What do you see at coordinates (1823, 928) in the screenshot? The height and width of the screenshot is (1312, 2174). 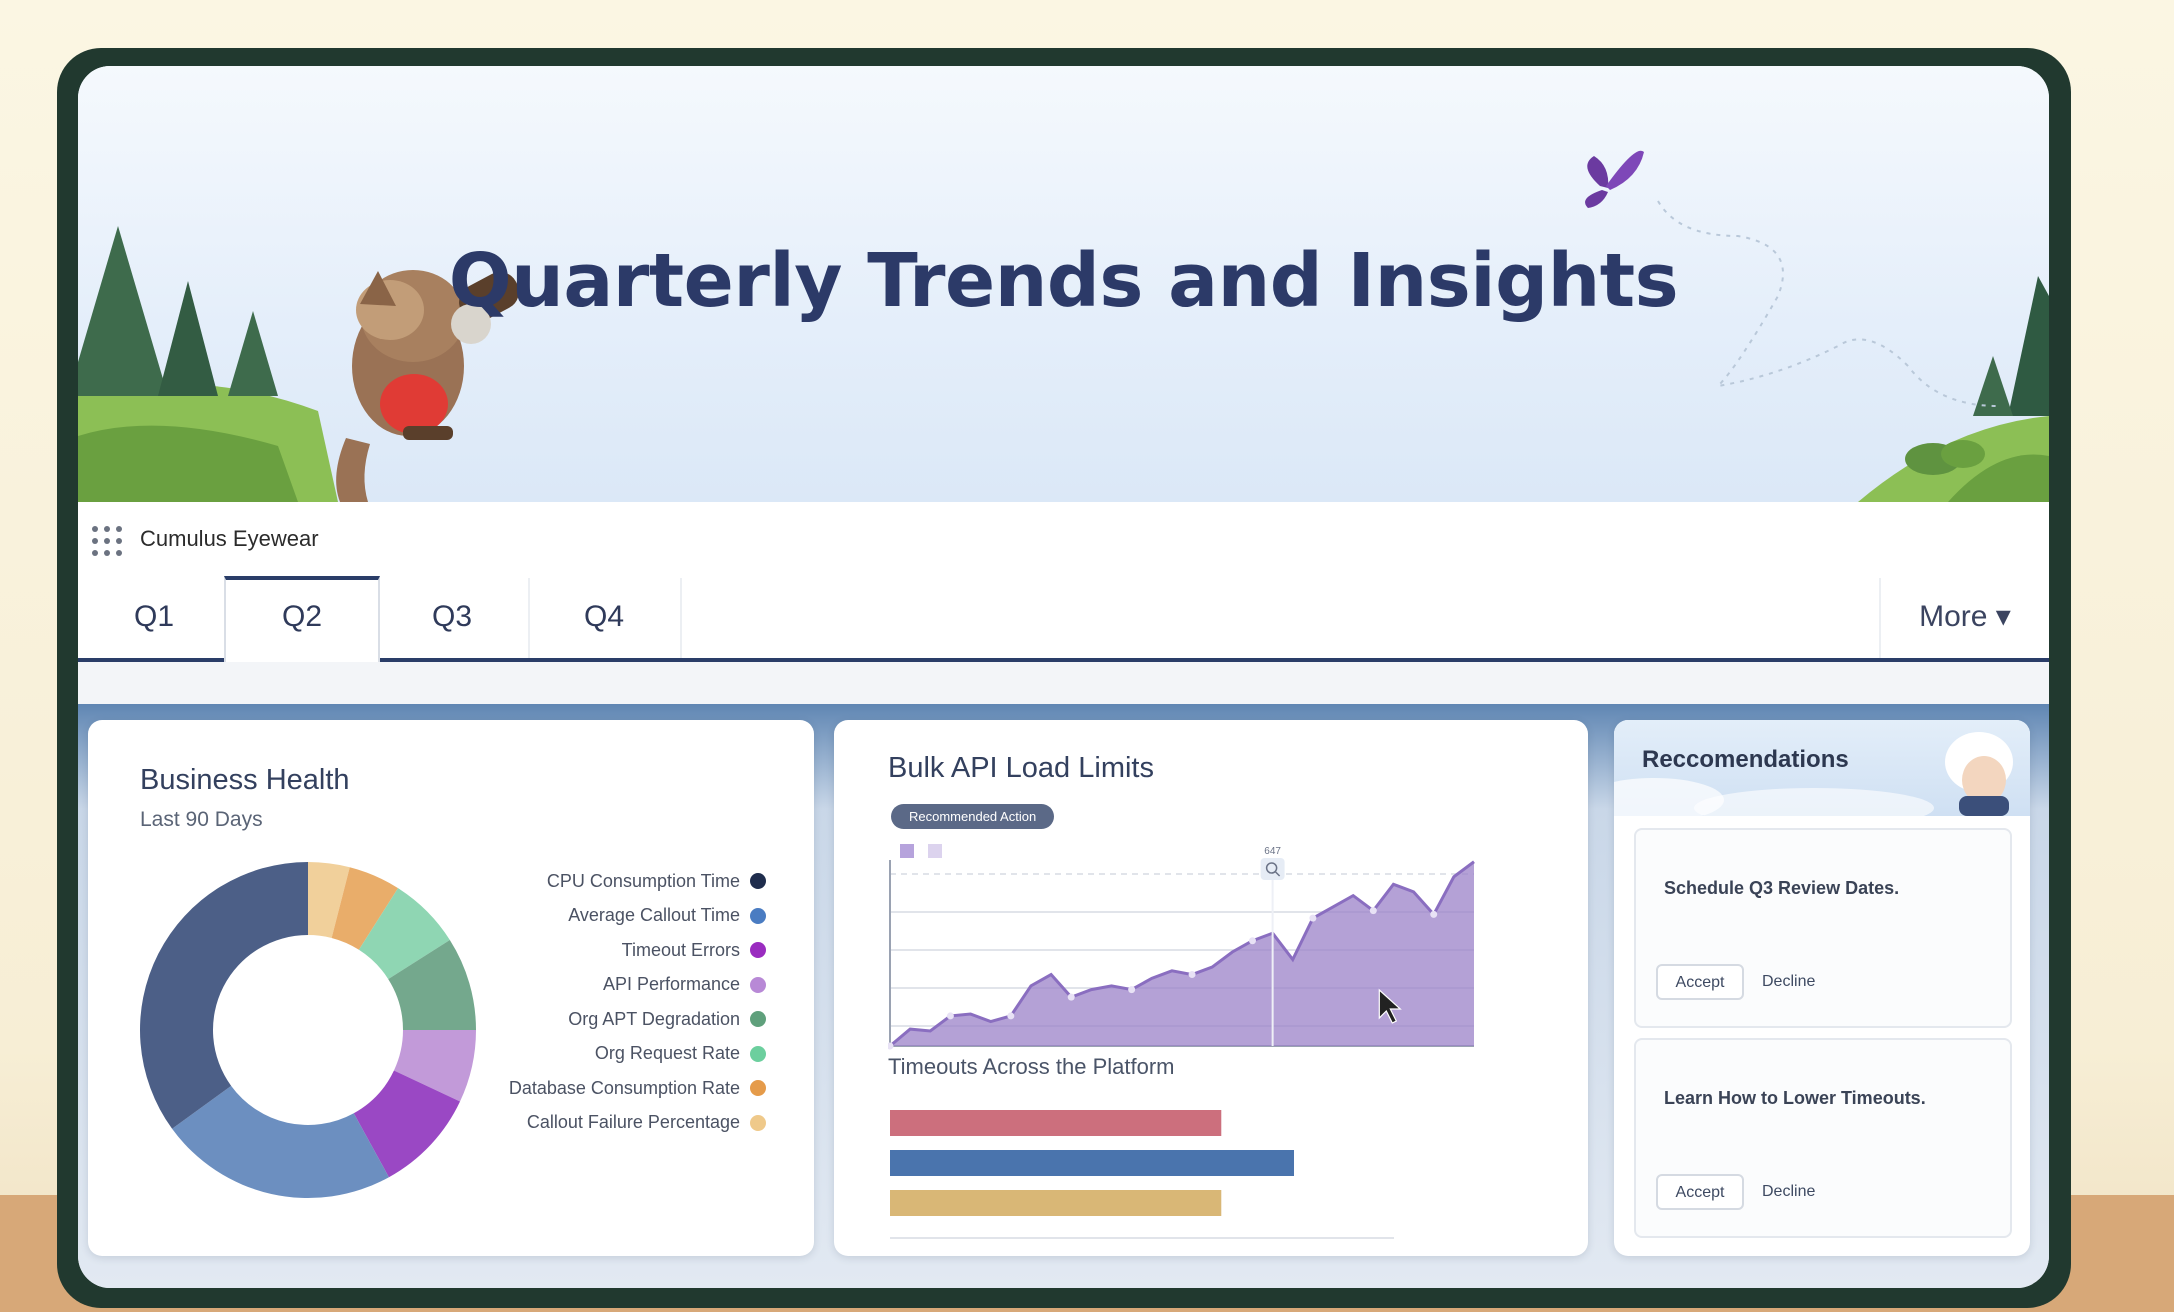 I see `recommendation-item: Schedule Q3 Review Dates. Accept Decline` at bounding box center [1823, 928].